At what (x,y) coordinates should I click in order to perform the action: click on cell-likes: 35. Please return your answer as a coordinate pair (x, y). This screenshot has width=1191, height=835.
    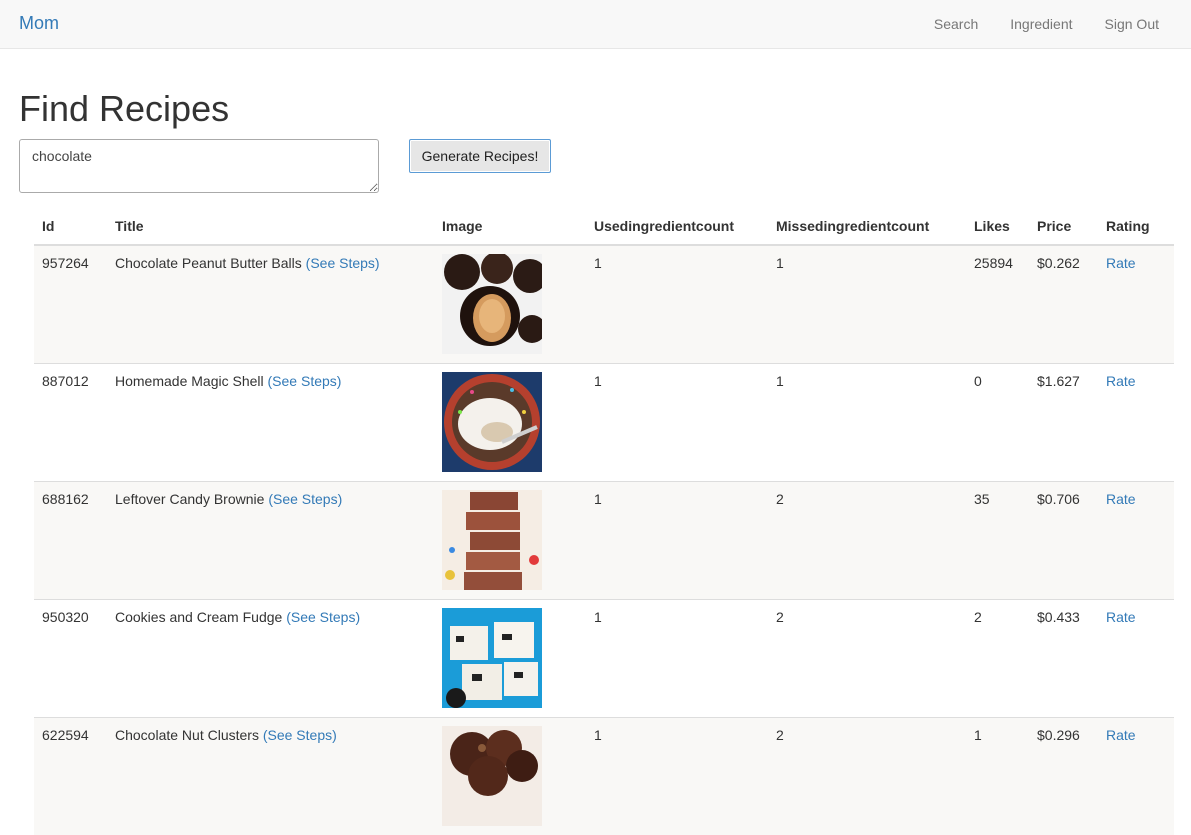
    Looking at the image, I should click on (997, 541).